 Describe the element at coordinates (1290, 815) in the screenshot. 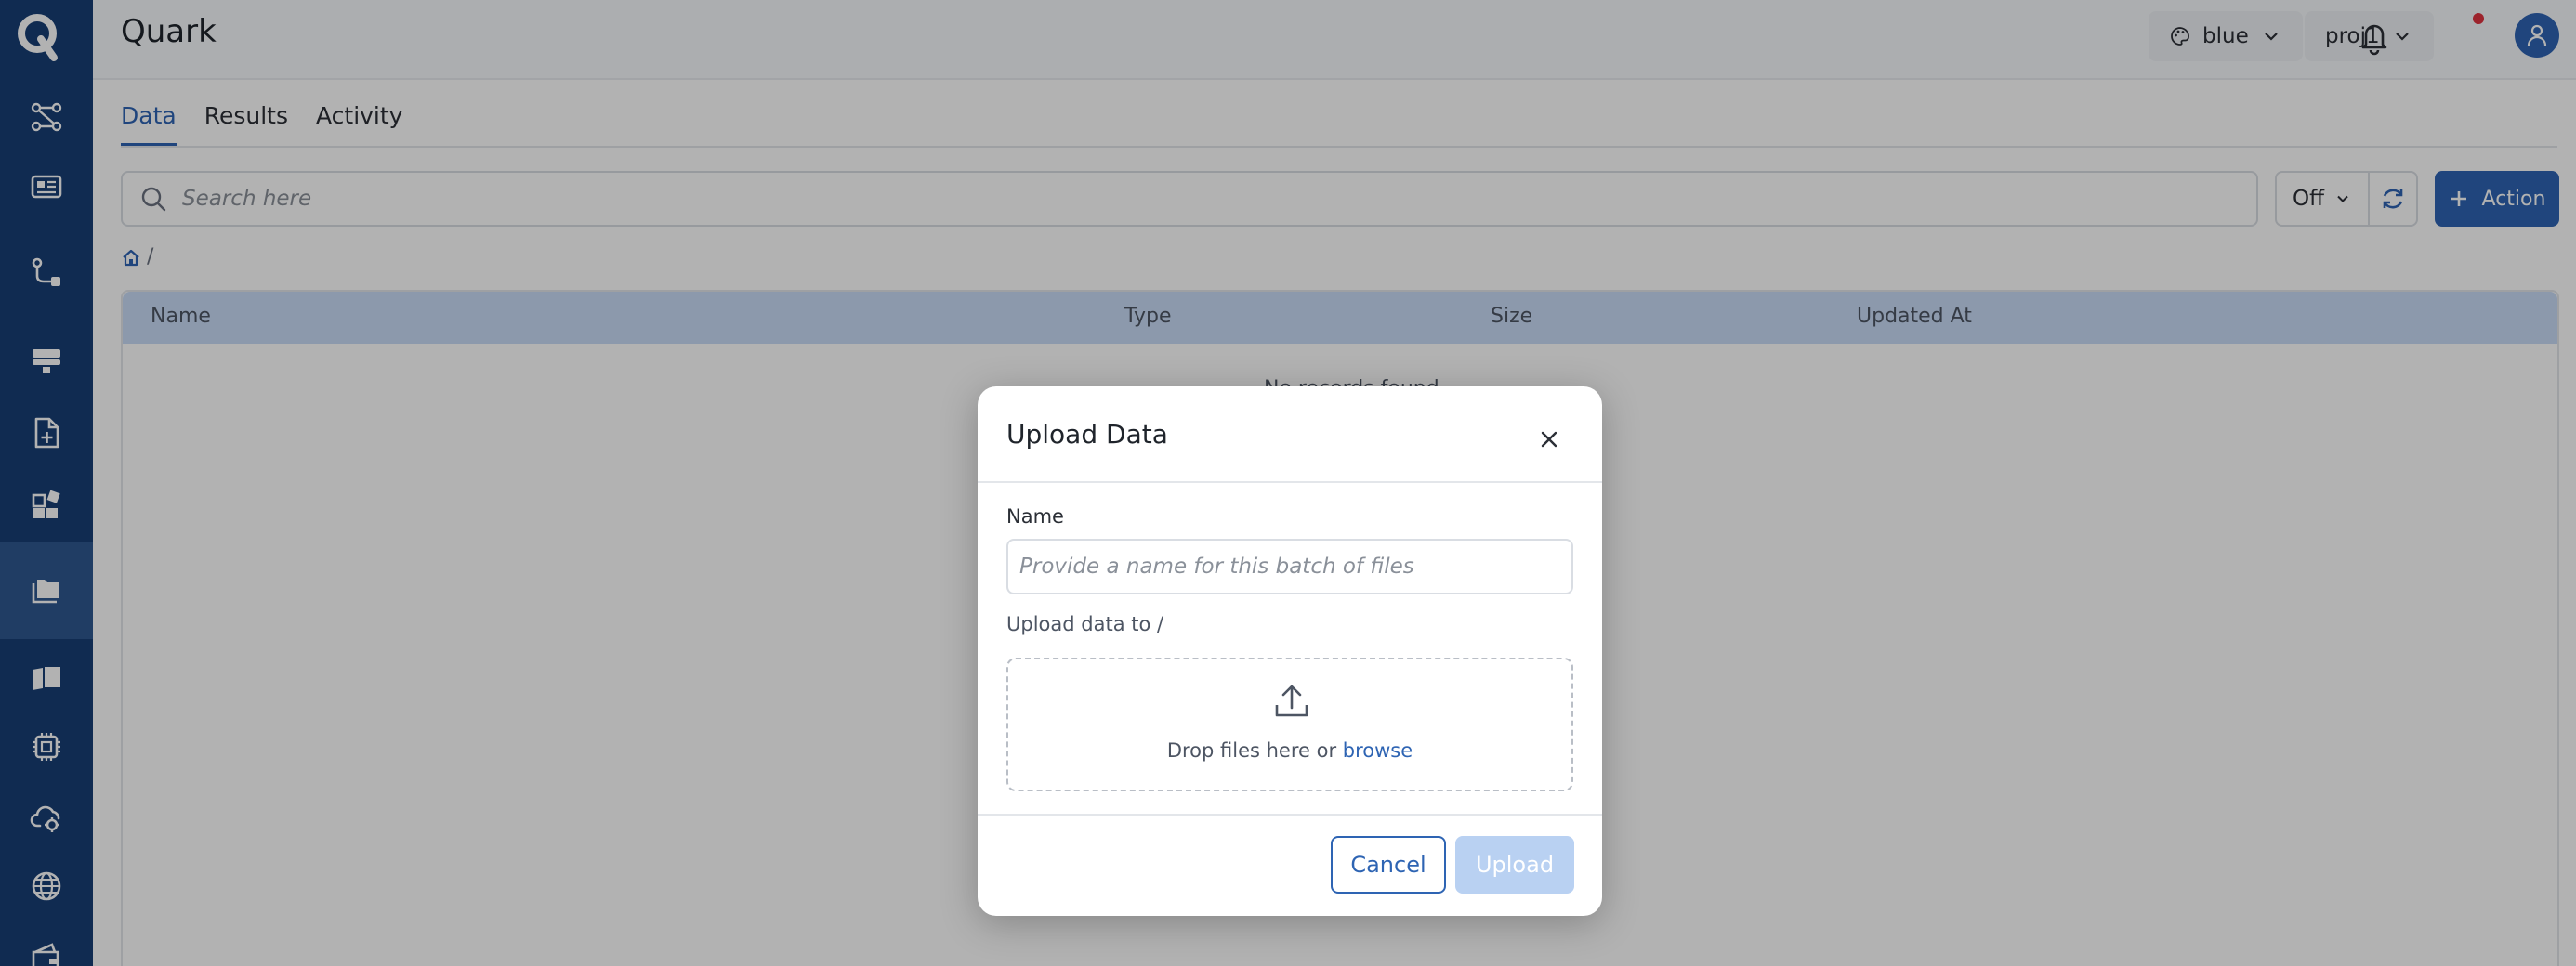

I see `dialog-footer-divider` at that location.